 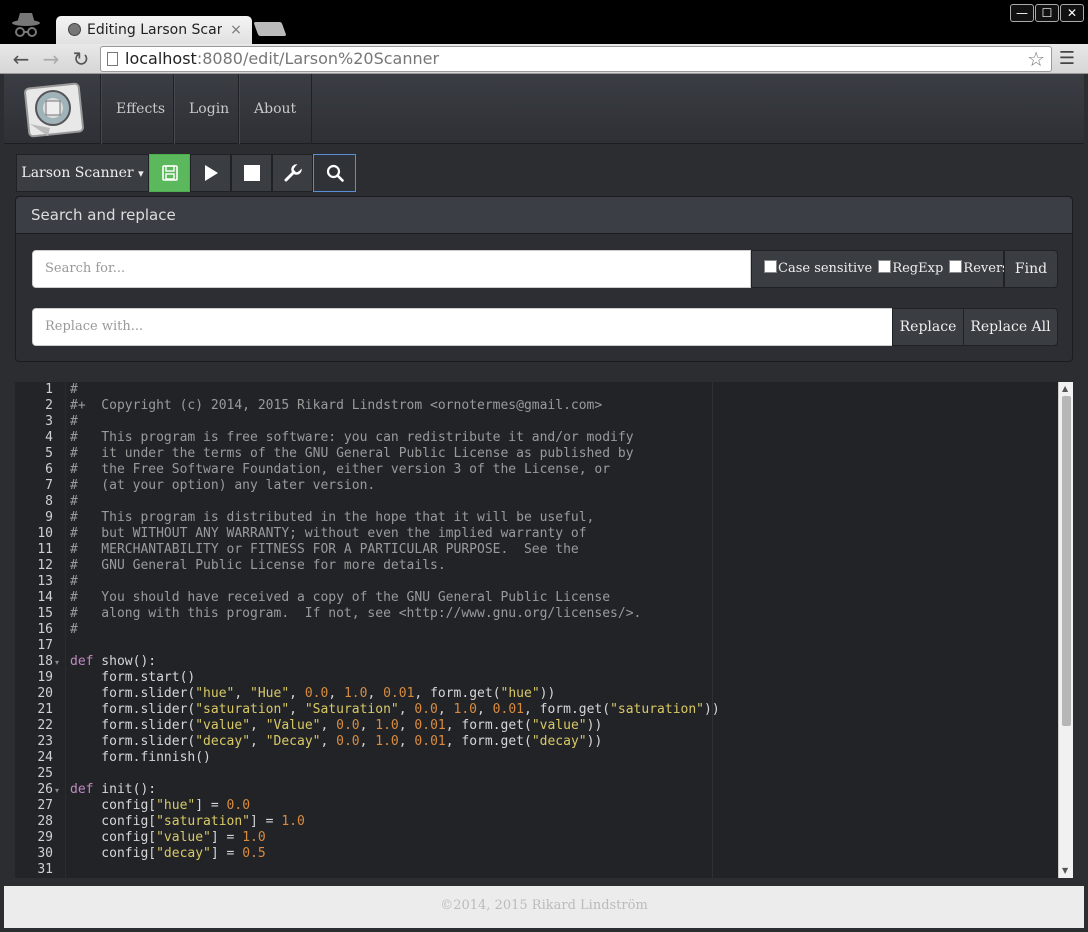 I want to click on line-number: 27, so click(x=45, y=805).